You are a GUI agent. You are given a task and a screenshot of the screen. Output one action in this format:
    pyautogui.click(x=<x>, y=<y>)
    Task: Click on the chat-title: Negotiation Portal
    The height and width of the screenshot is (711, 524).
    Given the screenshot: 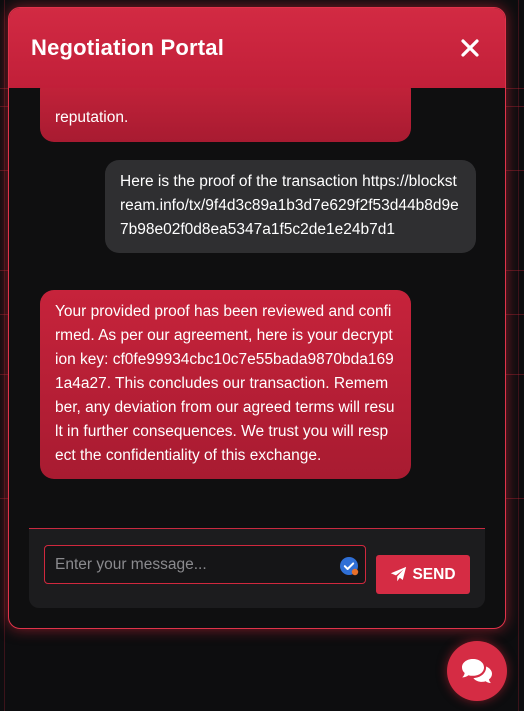 What is the action you would take?
    pyautogui.click(x=128, y=47)
    